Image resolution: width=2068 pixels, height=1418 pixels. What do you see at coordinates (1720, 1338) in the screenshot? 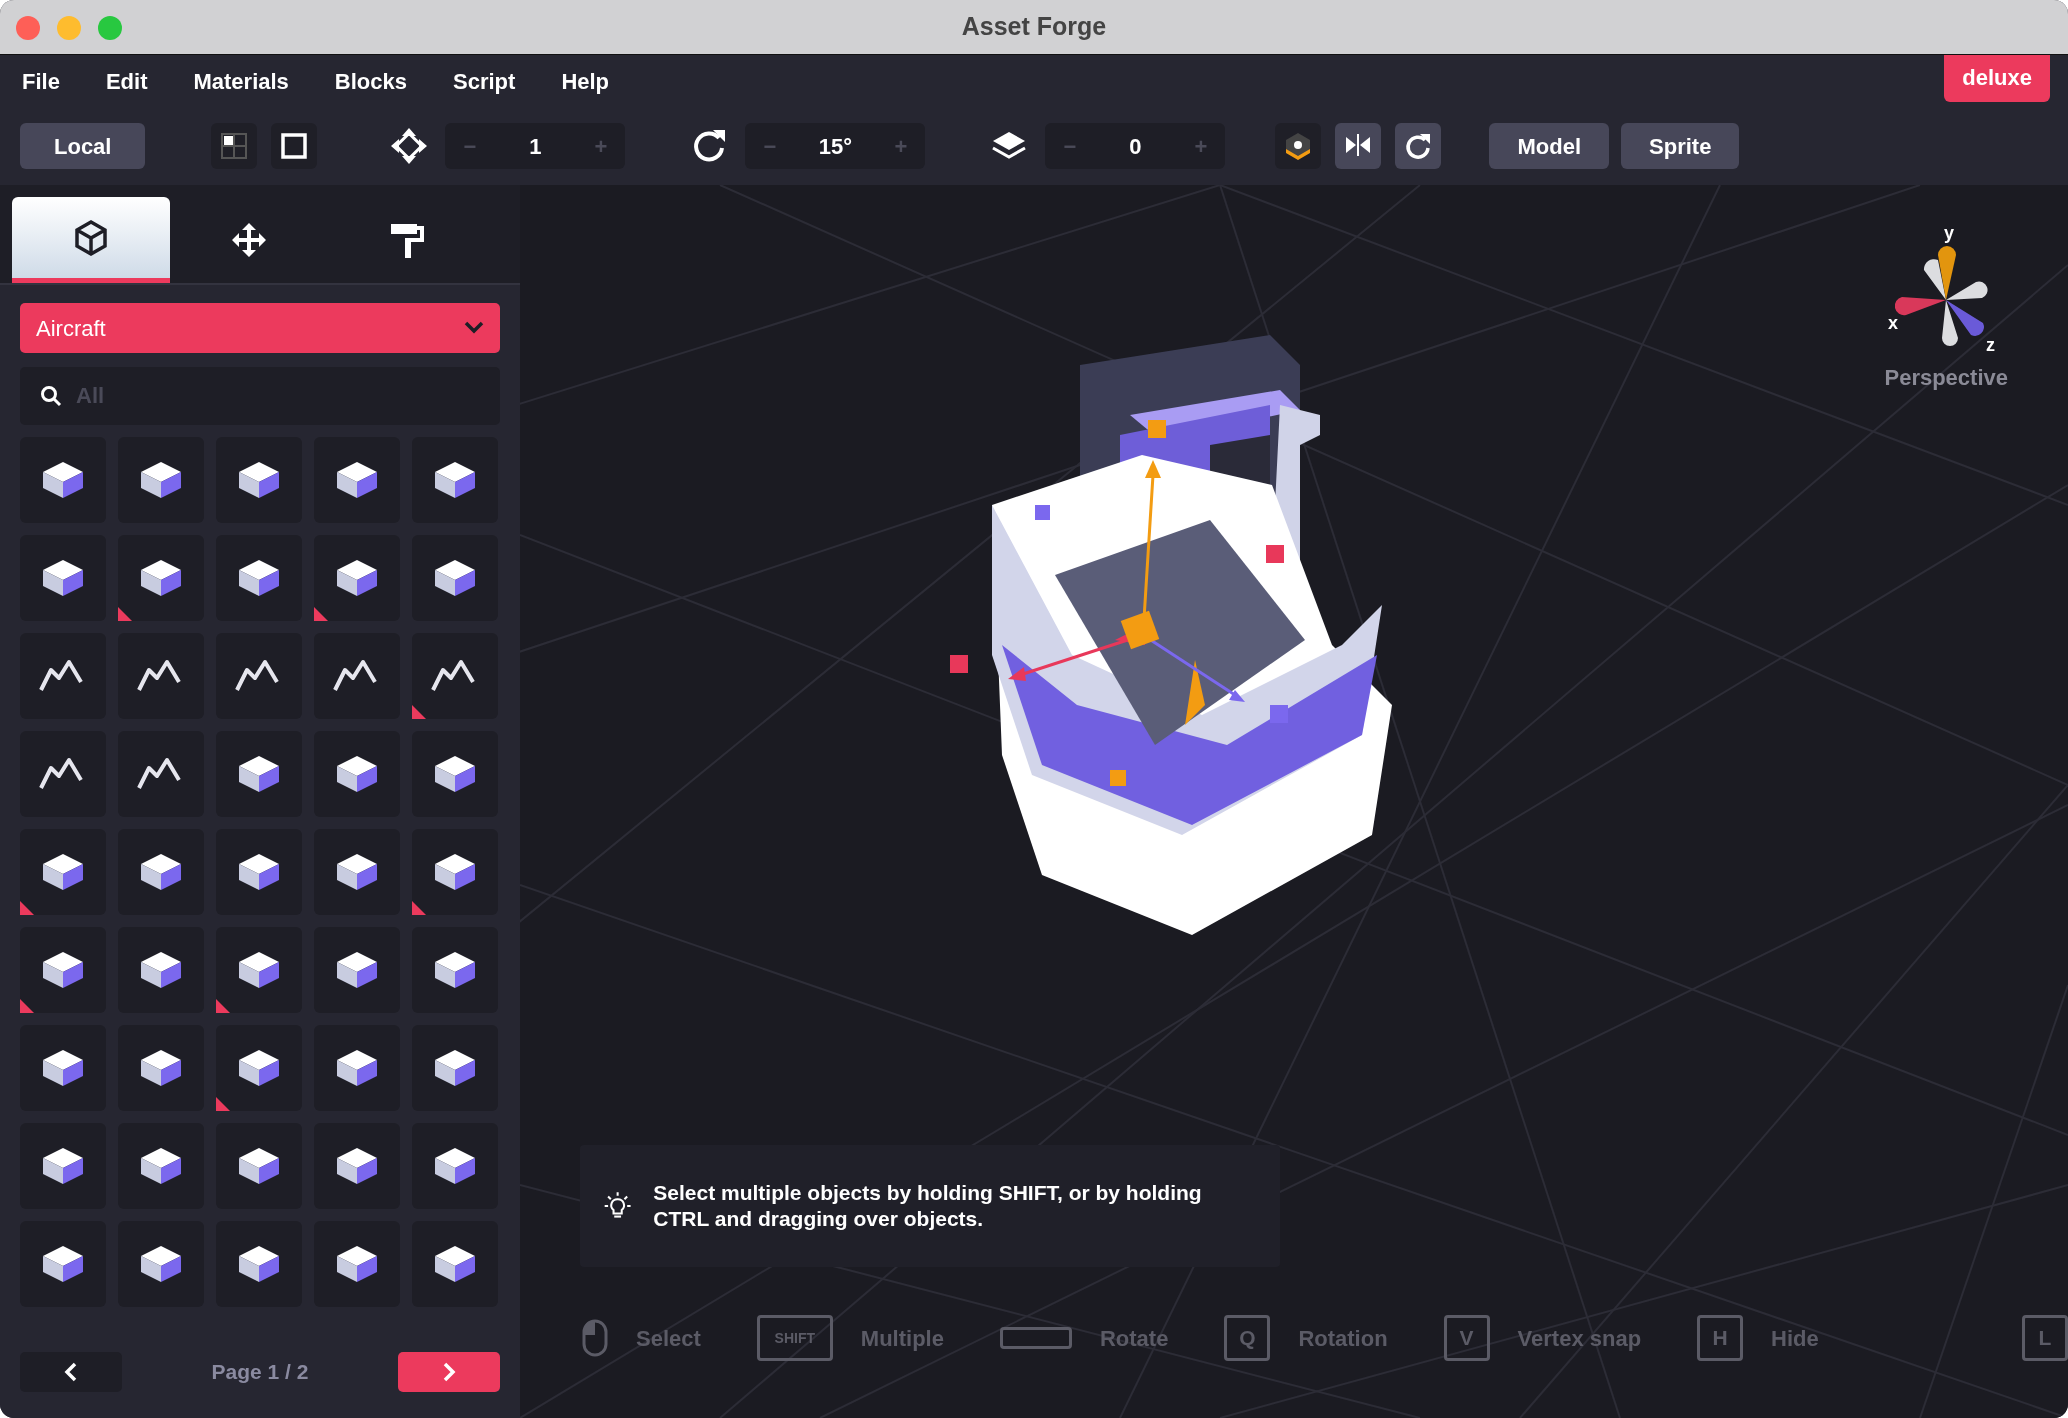
I see `key-cap: H` at bounding box center [1720, 1338].